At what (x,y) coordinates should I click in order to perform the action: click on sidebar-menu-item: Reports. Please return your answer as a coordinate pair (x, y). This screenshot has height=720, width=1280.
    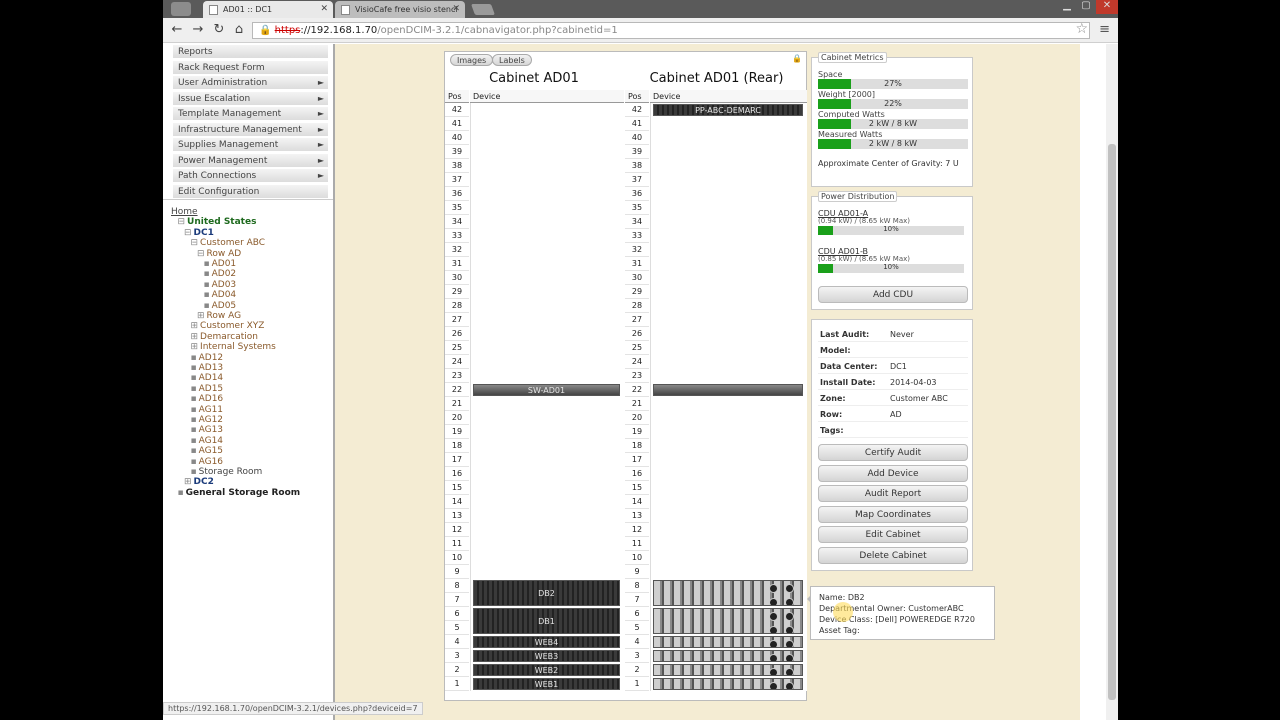
    Looking at the image, I should click on (250, 52).